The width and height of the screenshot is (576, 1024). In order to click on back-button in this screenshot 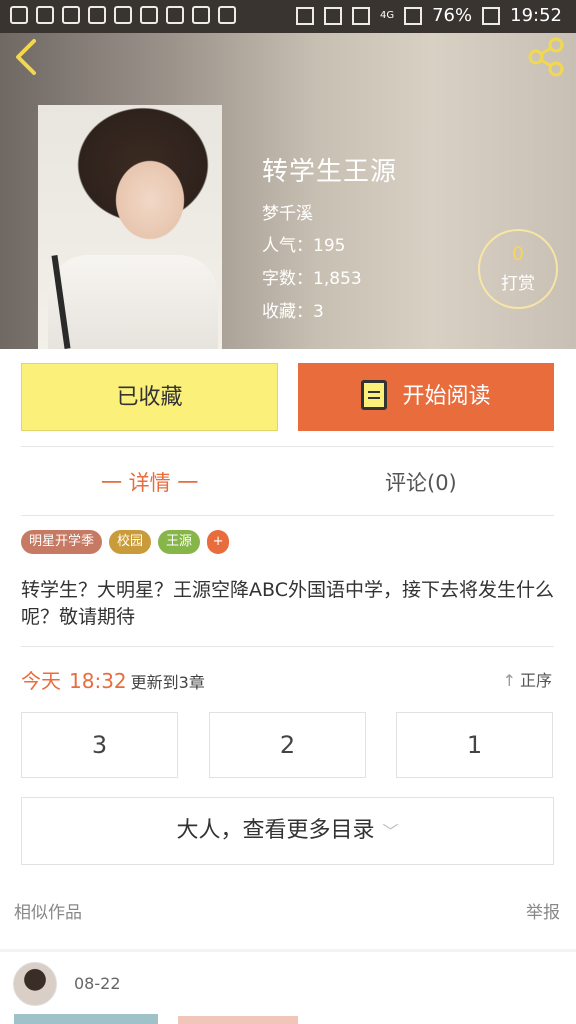, I will do `click(27, 57)`.